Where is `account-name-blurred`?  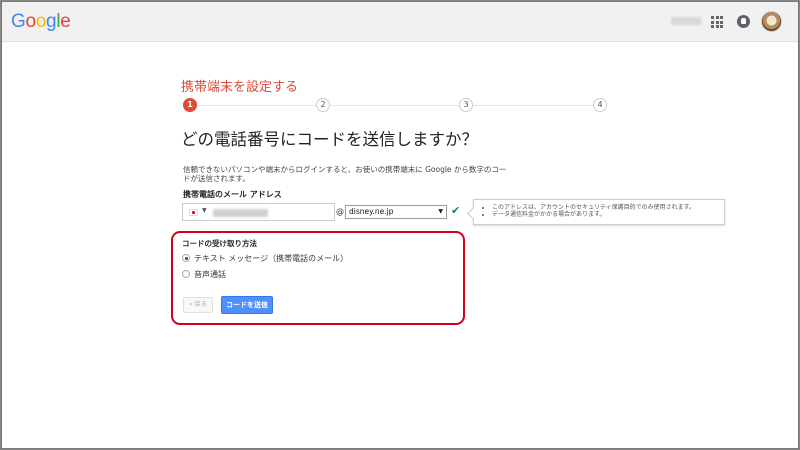
account-name-blurred is located at coordinates (686, 21).